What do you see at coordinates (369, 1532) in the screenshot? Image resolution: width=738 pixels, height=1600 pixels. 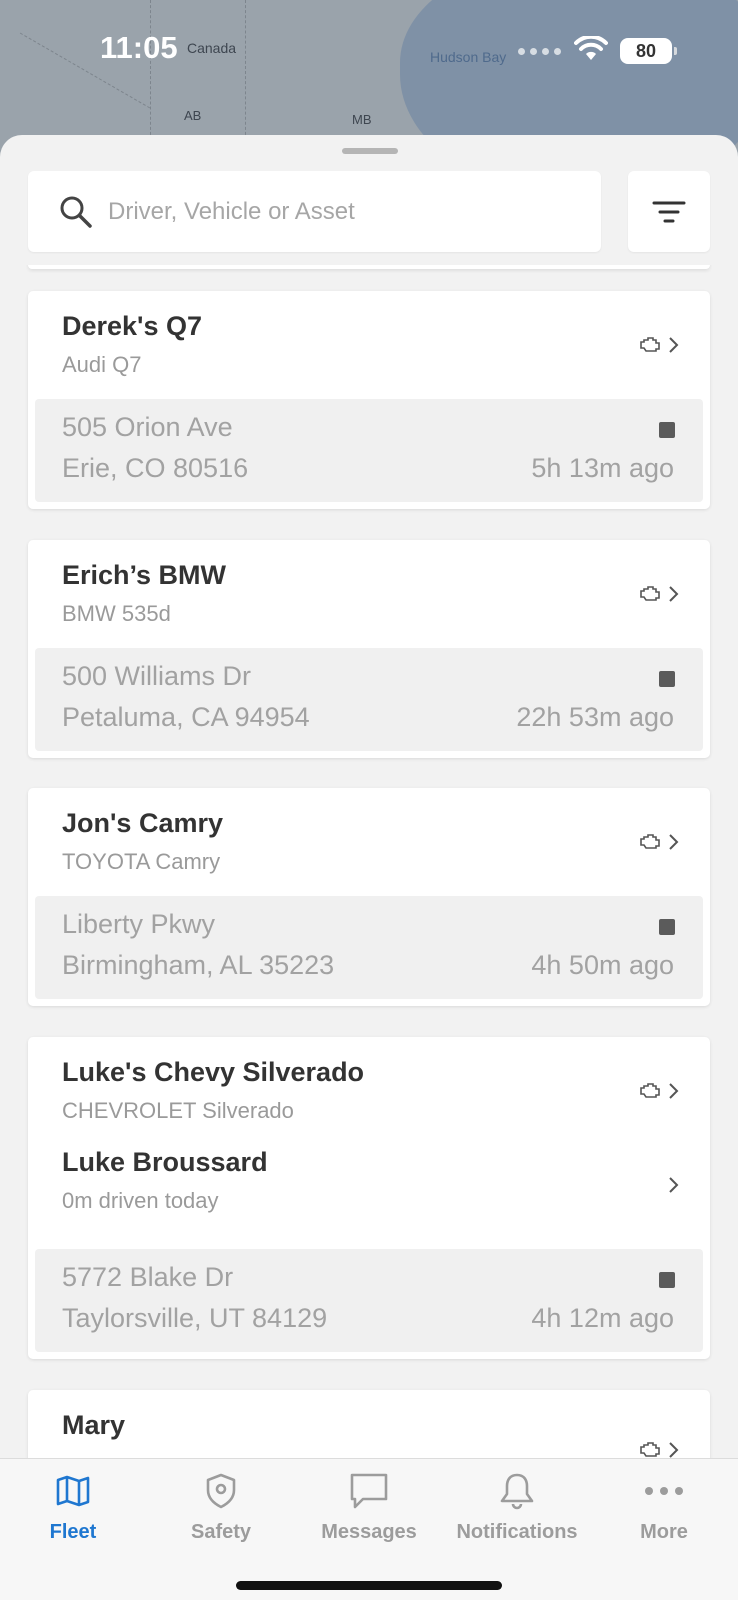 I see `tab-label: Messages` at bounding box center [369, 1532].